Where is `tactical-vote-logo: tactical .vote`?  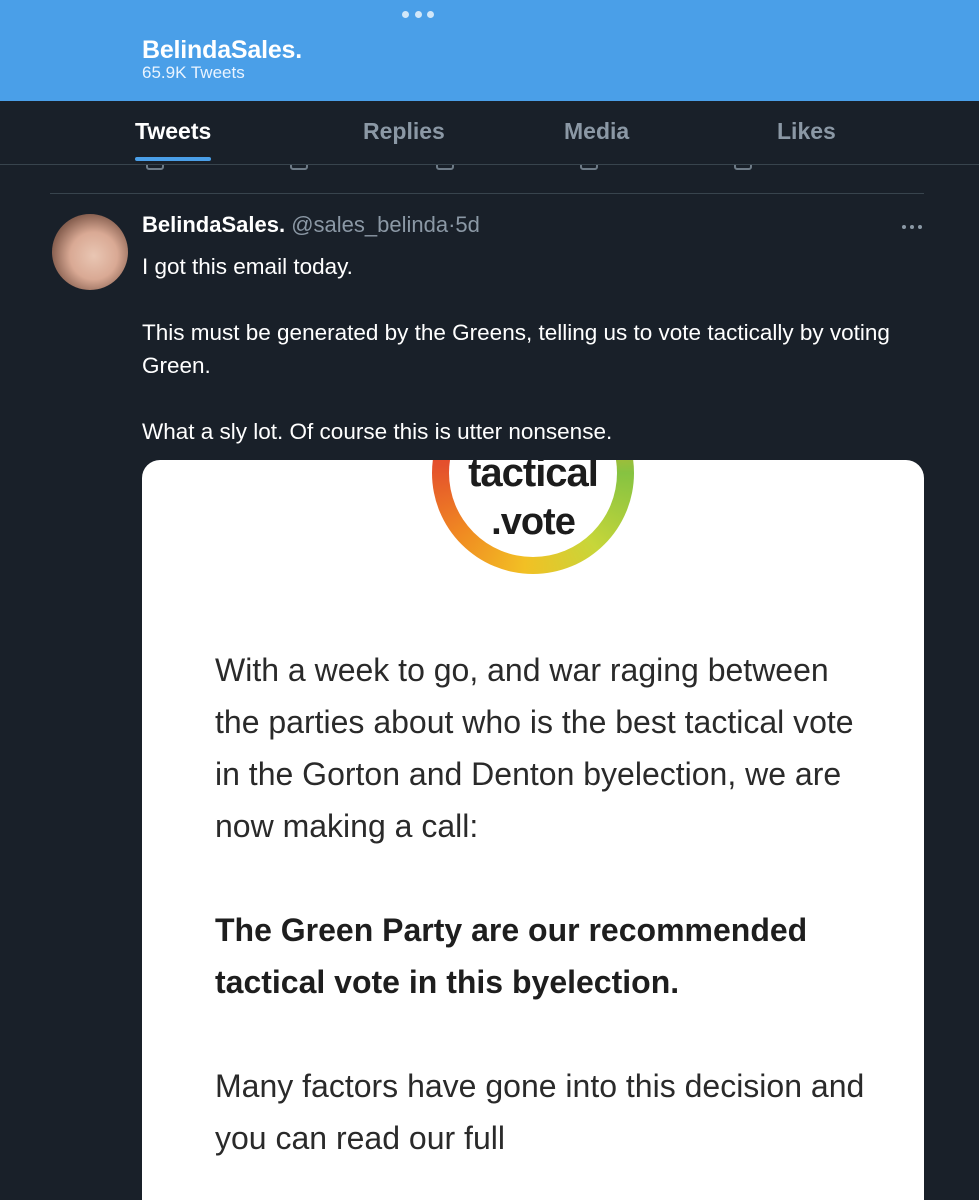
tactical-vote-logo: tactical .vote is located at coordinates (533, 517).